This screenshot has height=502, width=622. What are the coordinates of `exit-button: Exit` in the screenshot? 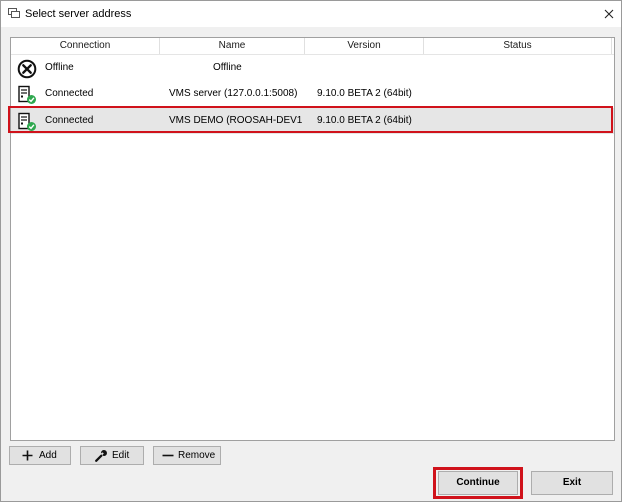 It's located at (572, 483).